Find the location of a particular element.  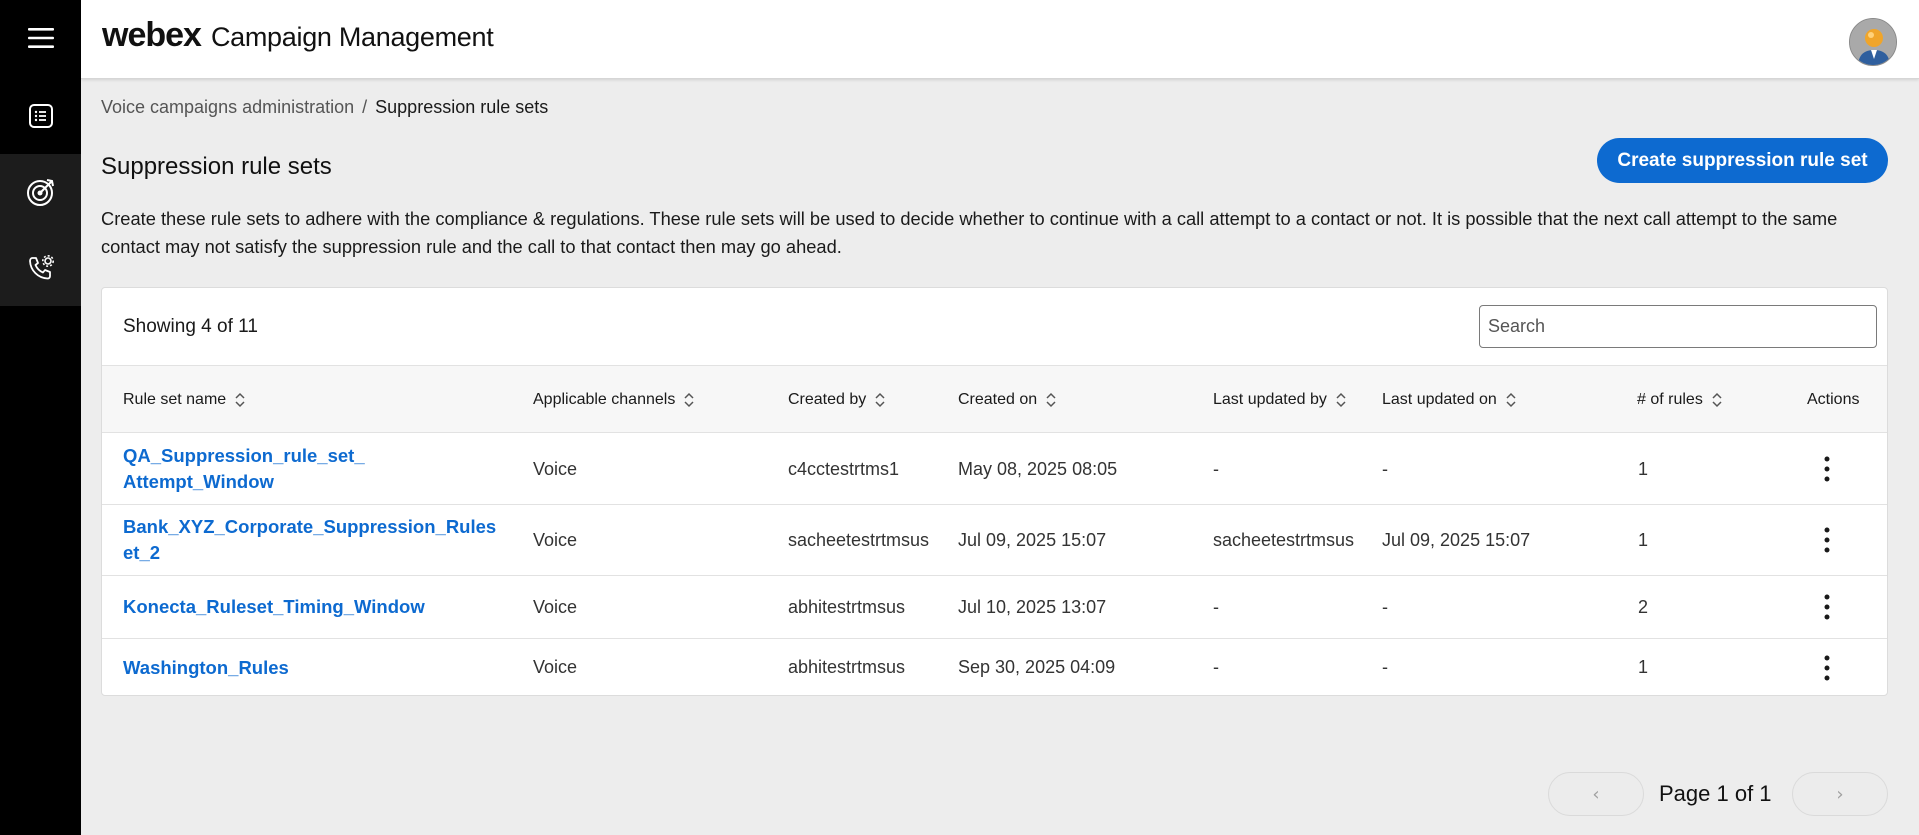

table-toolbar: Showing 4 of 11 is located at coordinates (994, 327).